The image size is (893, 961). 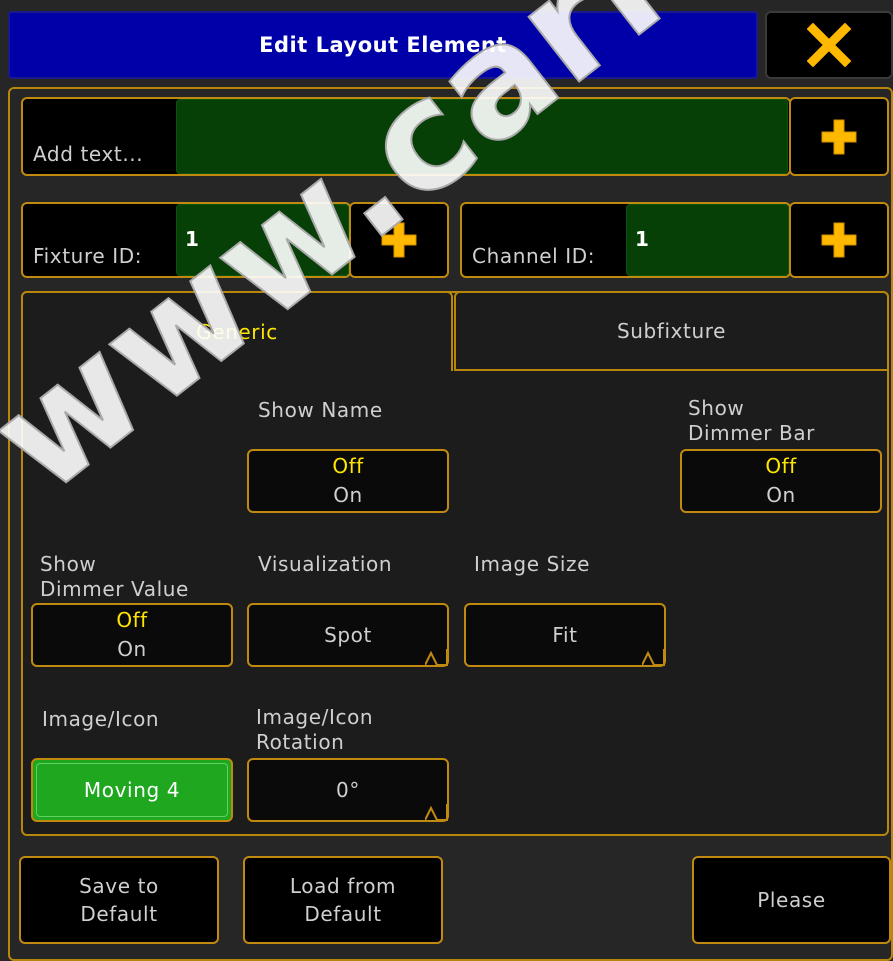 What do you see at coordinates (752, 433) in the screenshot?
I see `show-dimmer-bar-label-line2: Dimmer Bar` at bounding box center [752, 433].